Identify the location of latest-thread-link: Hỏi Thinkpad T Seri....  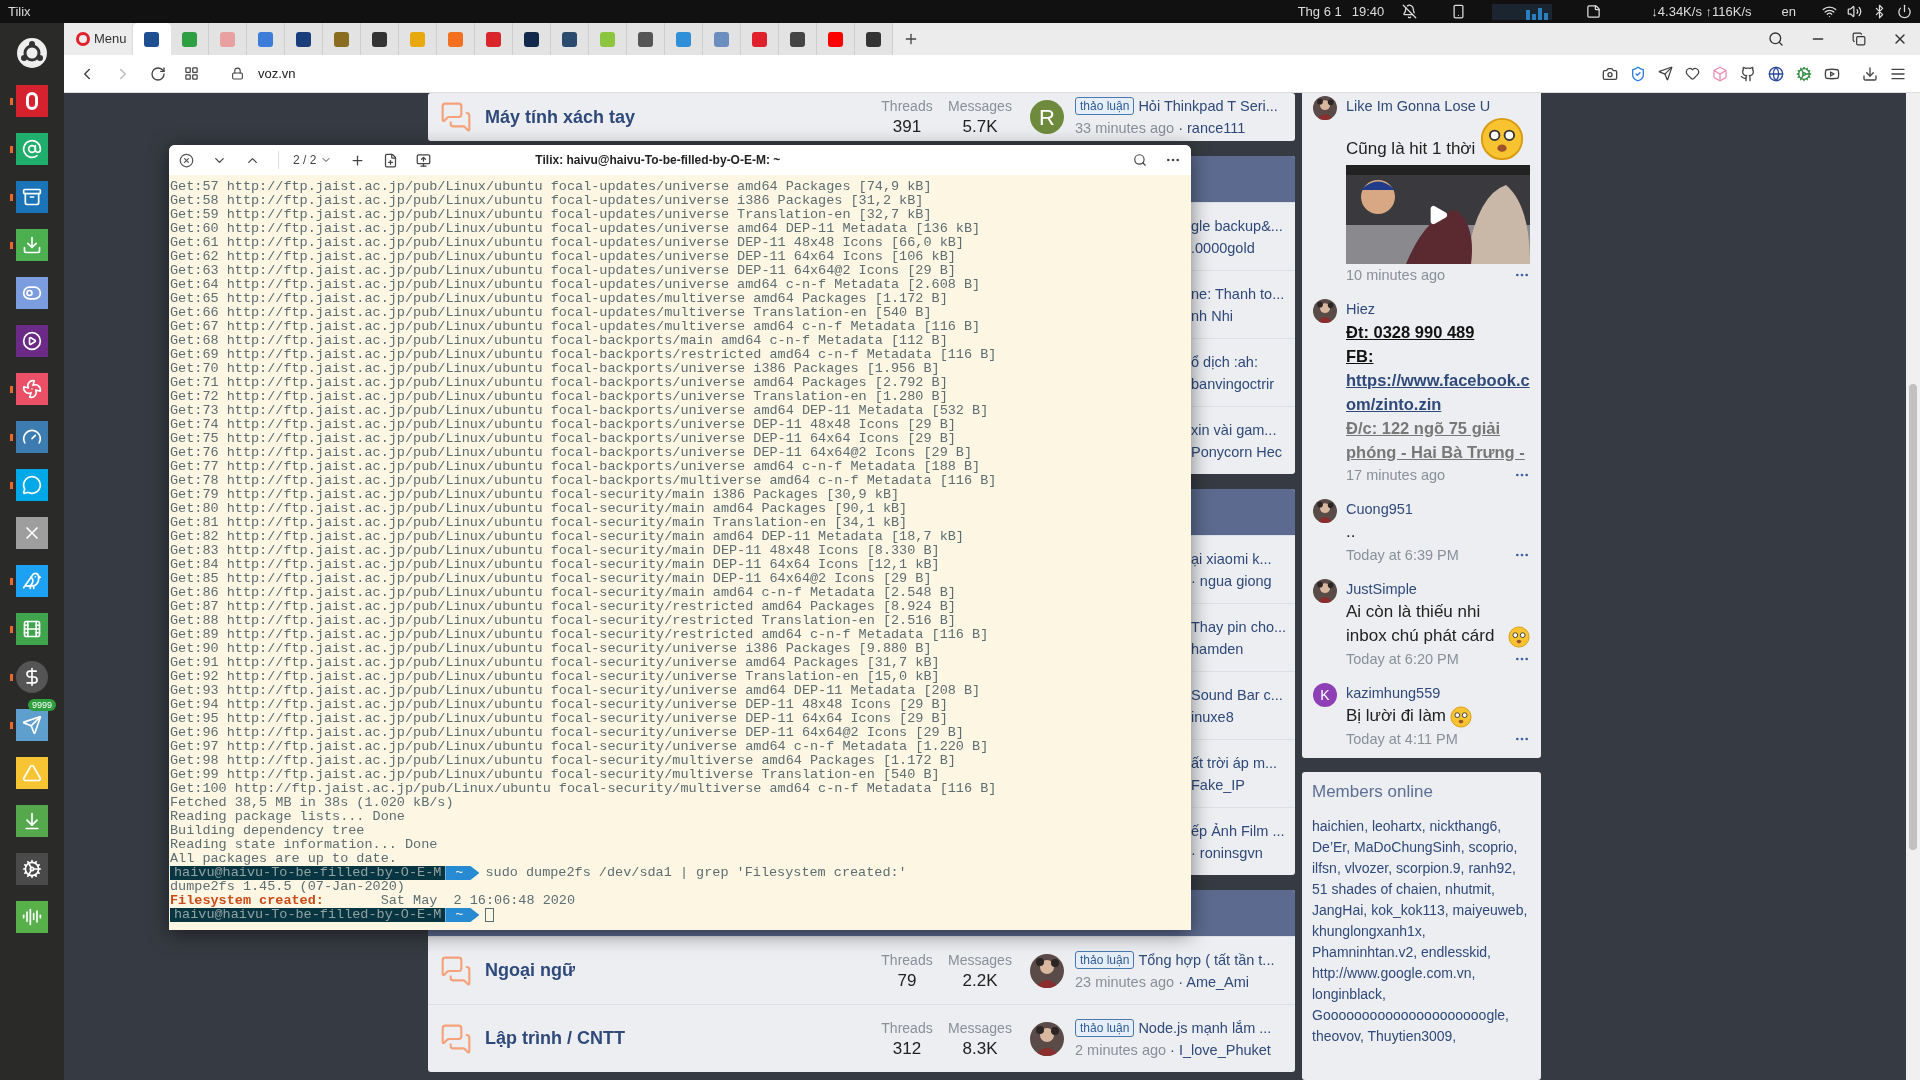
(1208, 106).